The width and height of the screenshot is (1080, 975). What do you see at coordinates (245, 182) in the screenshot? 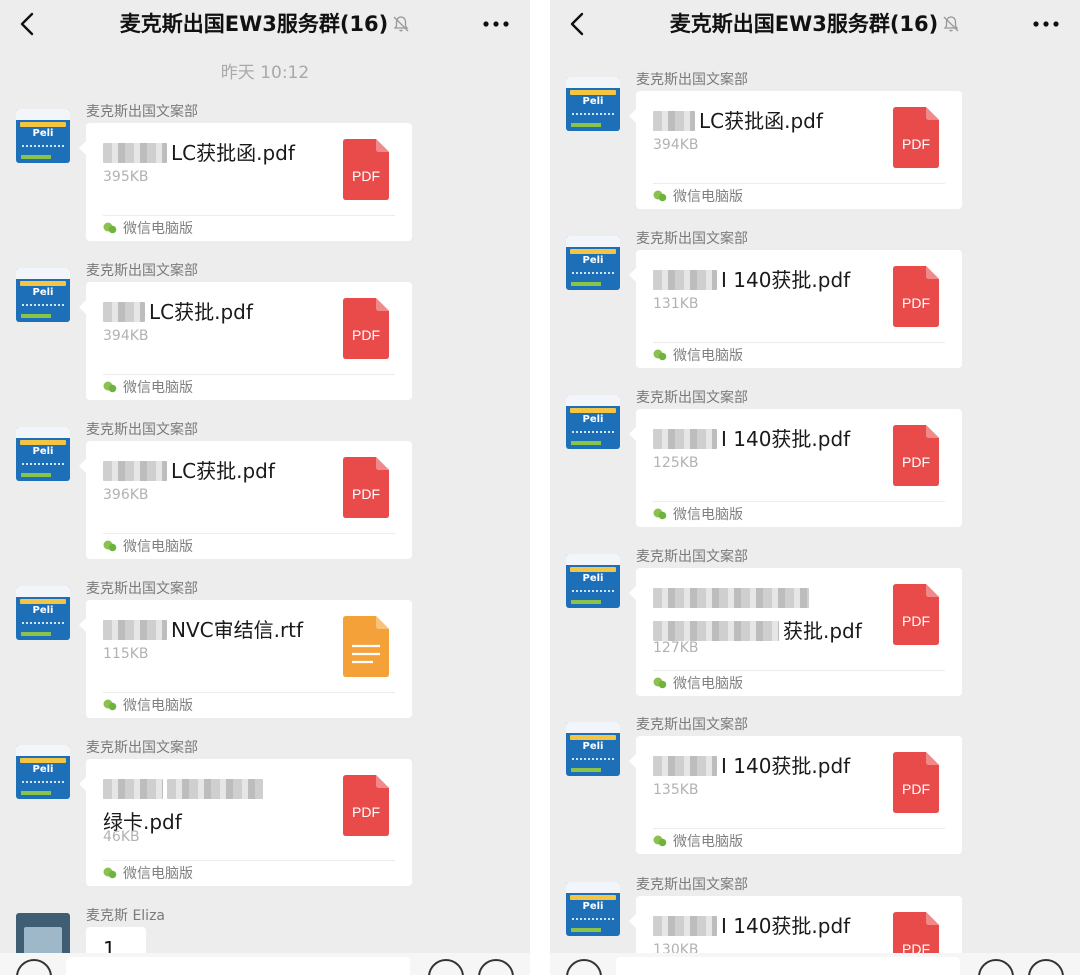
I see `file-card: LC获批函.pdf 395KB PDF 微信电脑版` at bounding box center [245, 182].